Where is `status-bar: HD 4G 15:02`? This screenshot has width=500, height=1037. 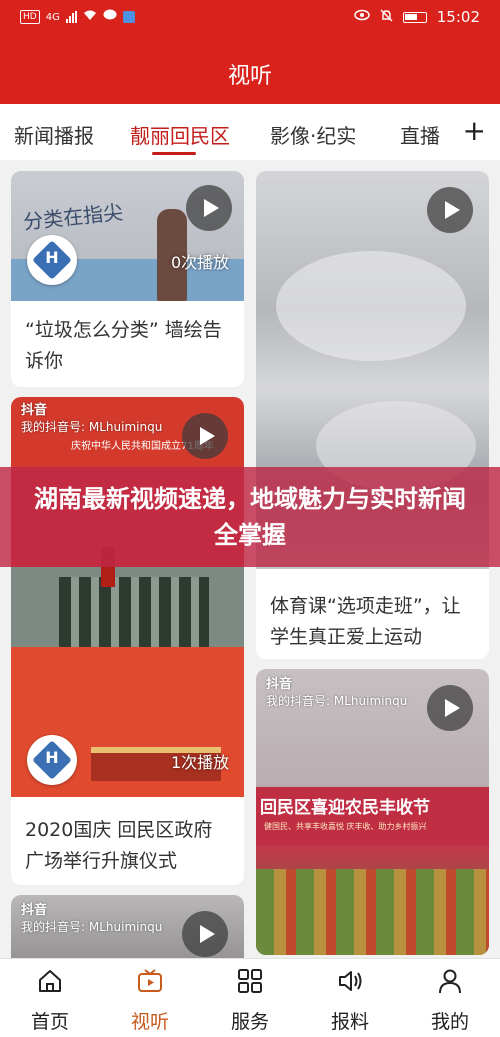
status-bar: HD 4G 15:02 is located at coordinates (250, 18).